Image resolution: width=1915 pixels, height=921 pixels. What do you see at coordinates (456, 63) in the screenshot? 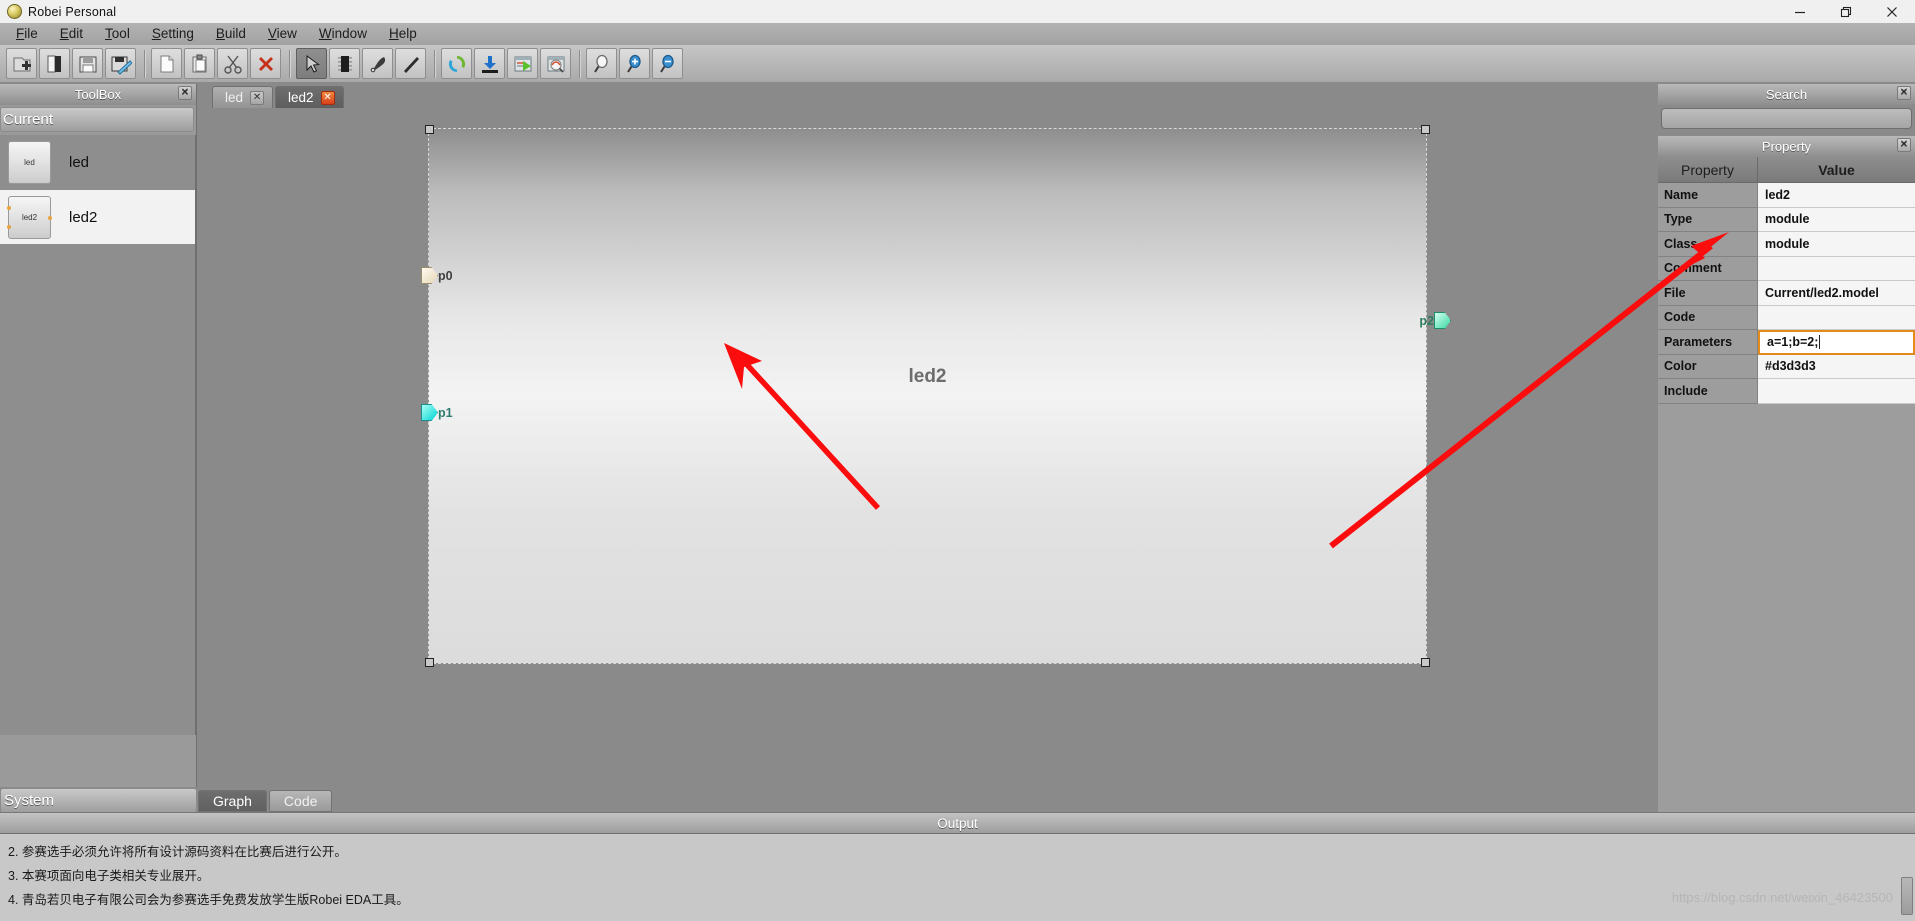
I see `refresh-icon` at bounding box center [456, 63].